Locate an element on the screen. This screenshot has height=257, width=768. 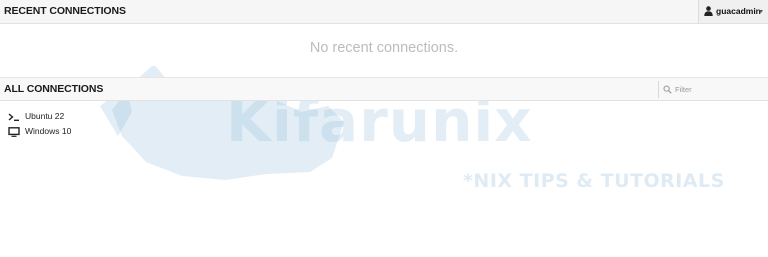
terminal-icon is located at coordinates (13, 117).